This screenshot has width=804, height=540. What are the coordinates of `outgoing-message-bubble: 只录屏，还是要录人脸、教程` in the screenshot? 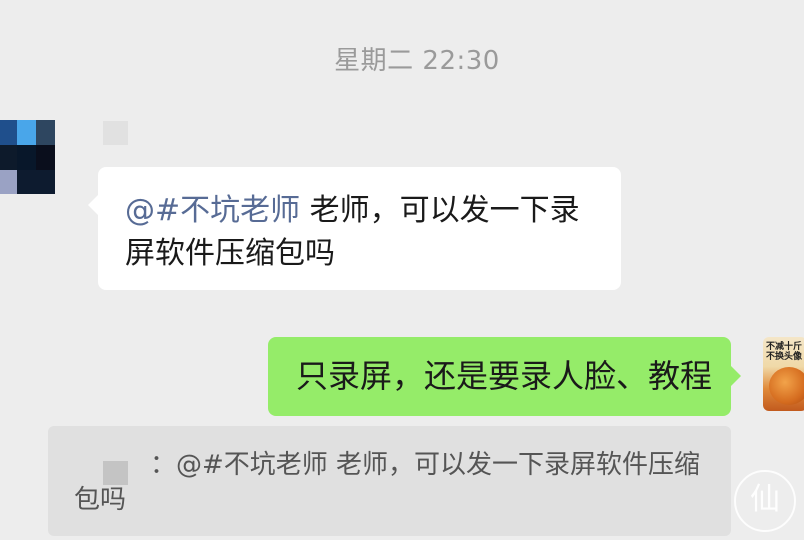 It's located at (504, 376).